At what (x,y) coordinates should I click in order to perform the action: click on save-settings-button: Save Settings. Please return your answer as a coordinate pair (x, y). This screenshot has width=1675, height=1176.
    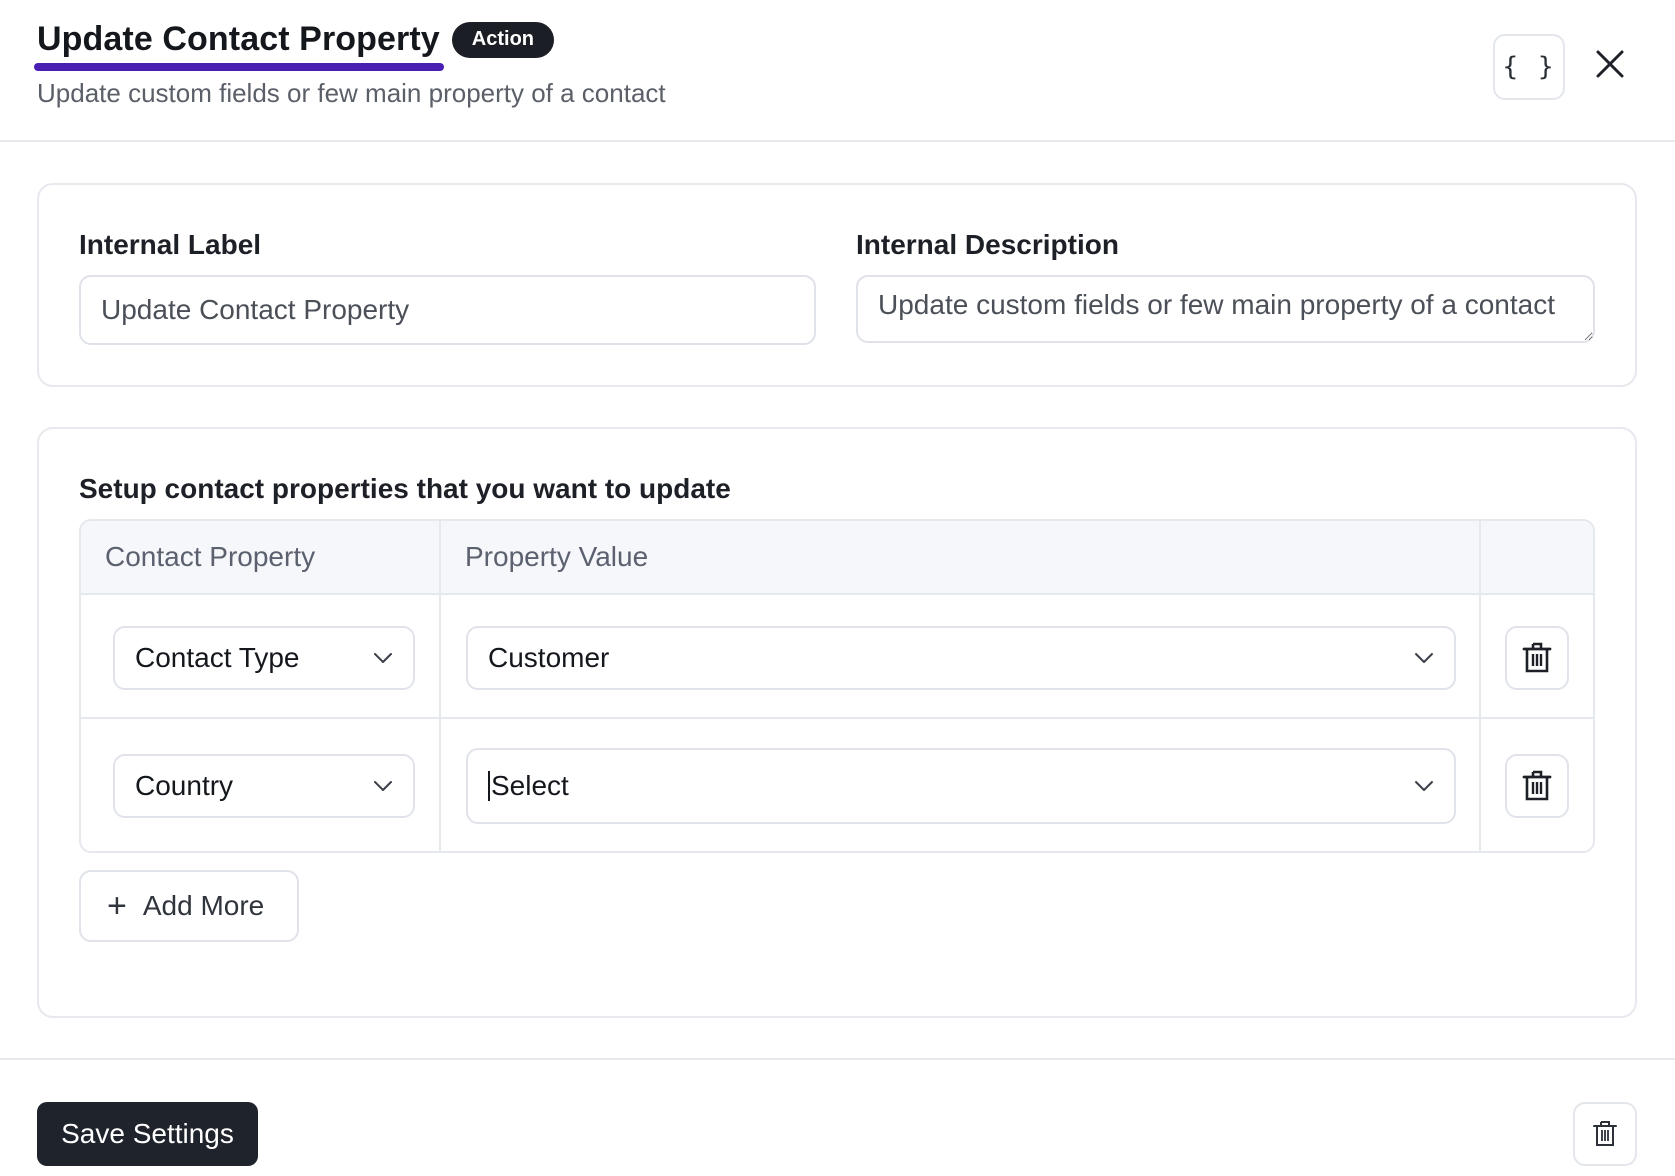
    Looking at the image, I should click on (147, 1134).